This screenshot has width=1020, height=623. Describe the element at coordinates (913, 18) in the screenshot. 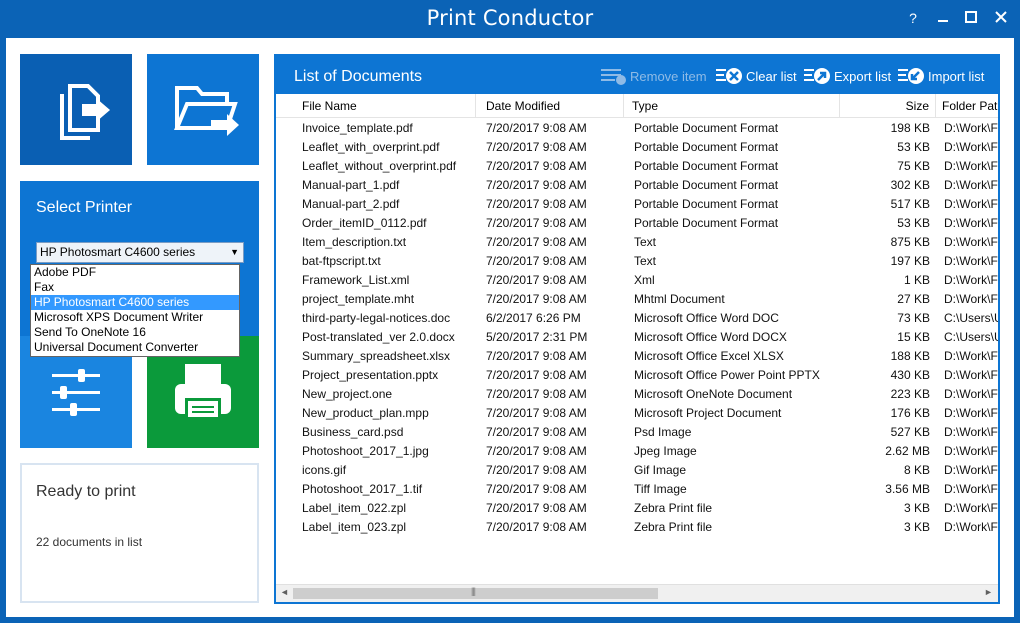

I see `help-button: ?` at that location.